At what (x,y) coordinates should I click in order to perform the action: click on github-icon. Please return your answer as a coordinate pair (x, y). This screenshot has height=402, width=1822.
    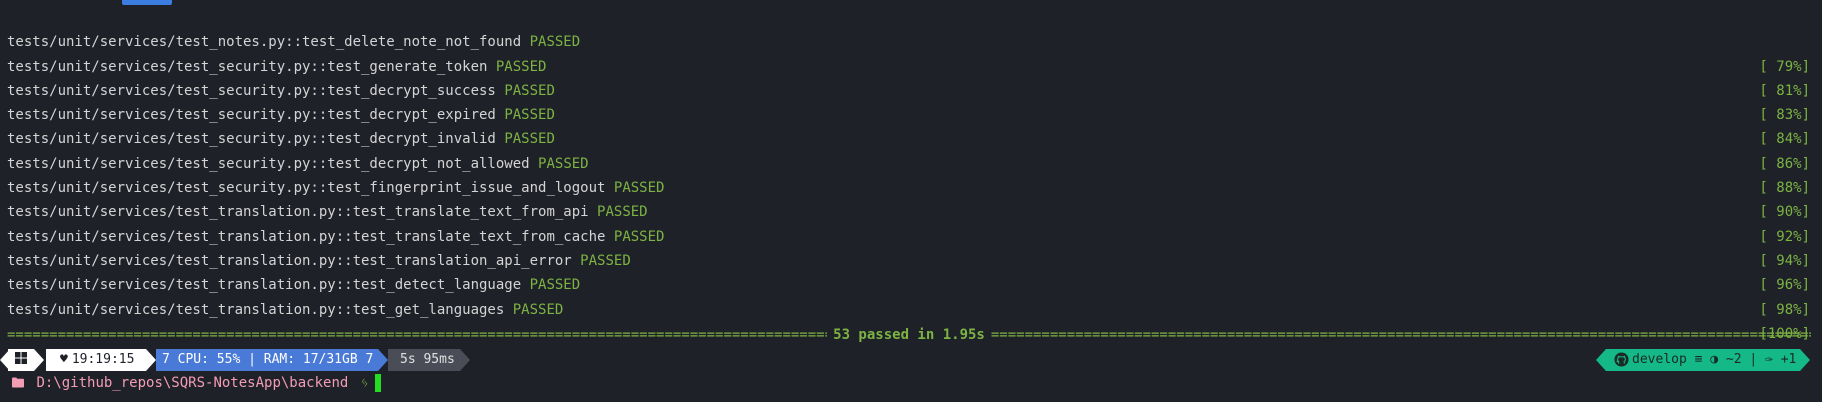
    Looking at the image, I should click on (1621, 363).